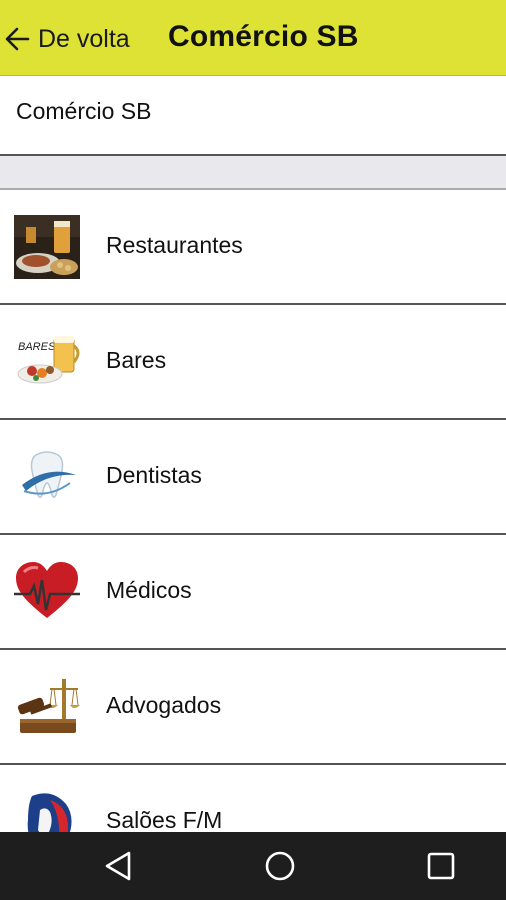 The width and height of the screenshot is (506, 900). Describe the element at coordinates (47, 247) in the screenshot. I see `restaurant-food-icon` at that location.